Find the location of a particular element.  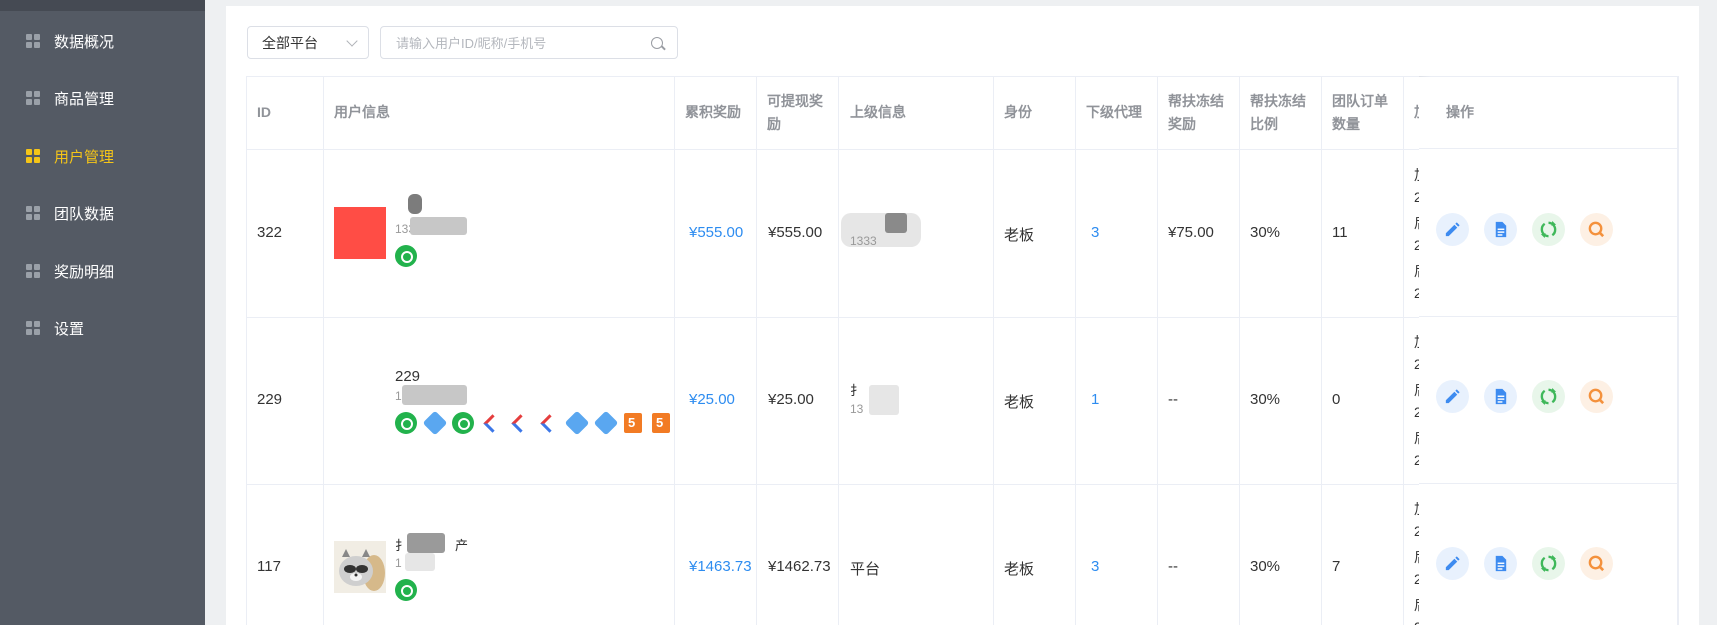

sidebar-item-label: 设置 is located at coordinates (69, 329).